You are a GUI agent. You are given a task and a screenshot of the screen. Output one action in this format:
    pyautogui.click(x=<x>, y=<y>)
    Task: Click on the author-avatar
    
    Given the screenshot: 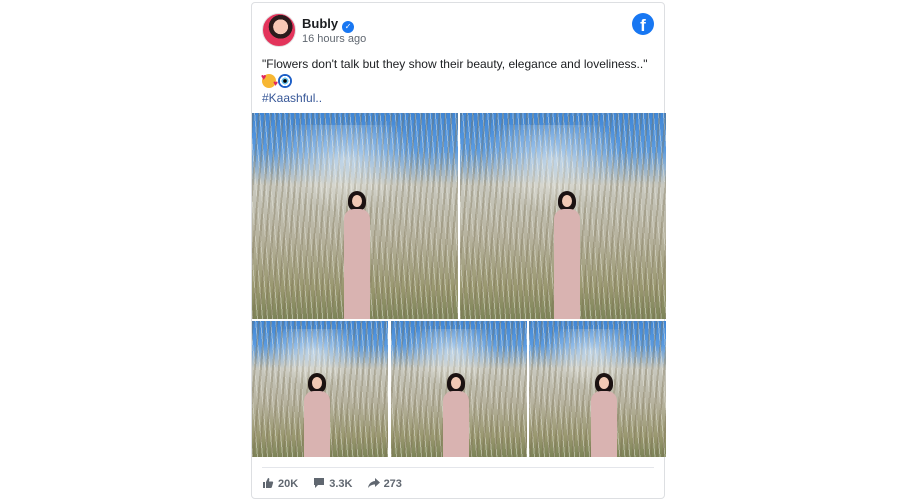 What is the action you would take?
    pyautogui.click(x=279, y=30)
    